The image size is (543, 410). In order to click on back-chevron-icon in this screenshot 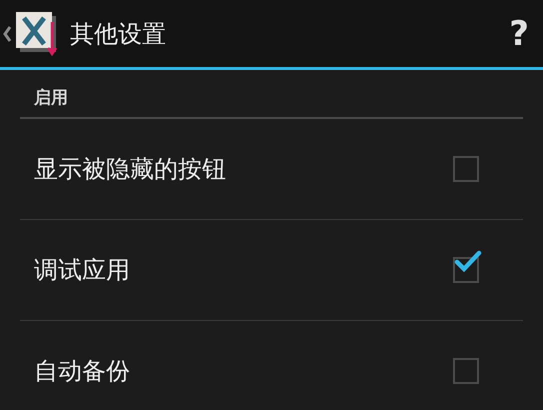, I will do `click(7, 33)`.